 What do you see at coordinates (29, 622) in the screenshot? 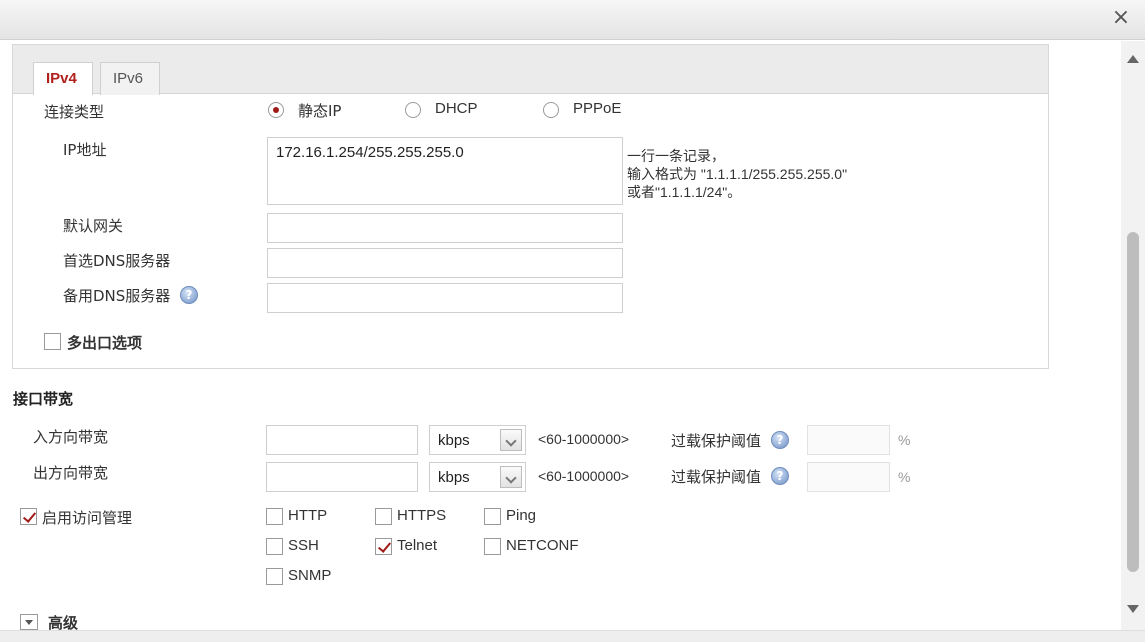
I see `advanced-expand-toggle` at bounding box center [29, 622].